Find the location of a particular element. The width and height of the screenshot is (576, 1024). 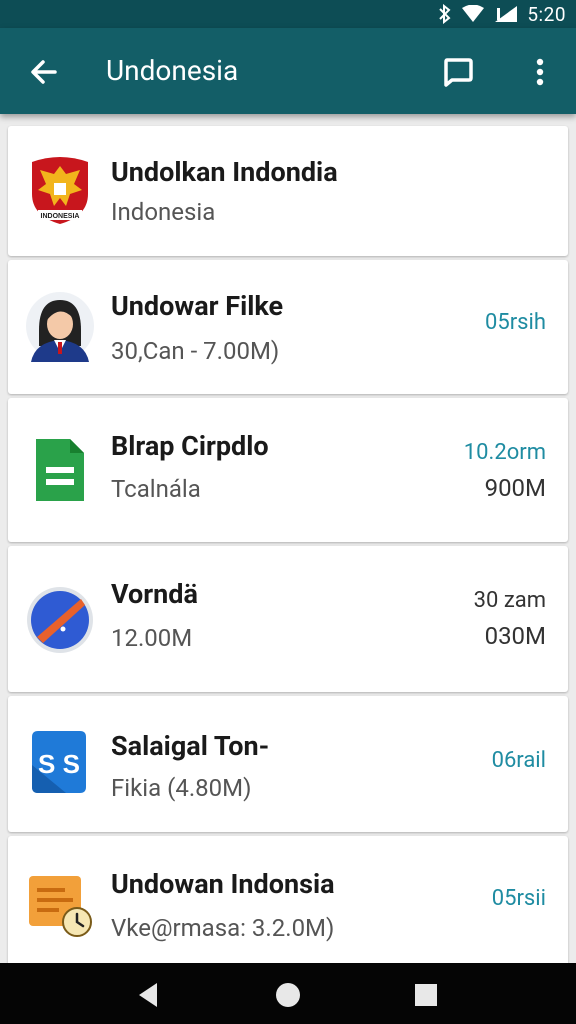

circle-home-icon is located at coordinates (288, 995).